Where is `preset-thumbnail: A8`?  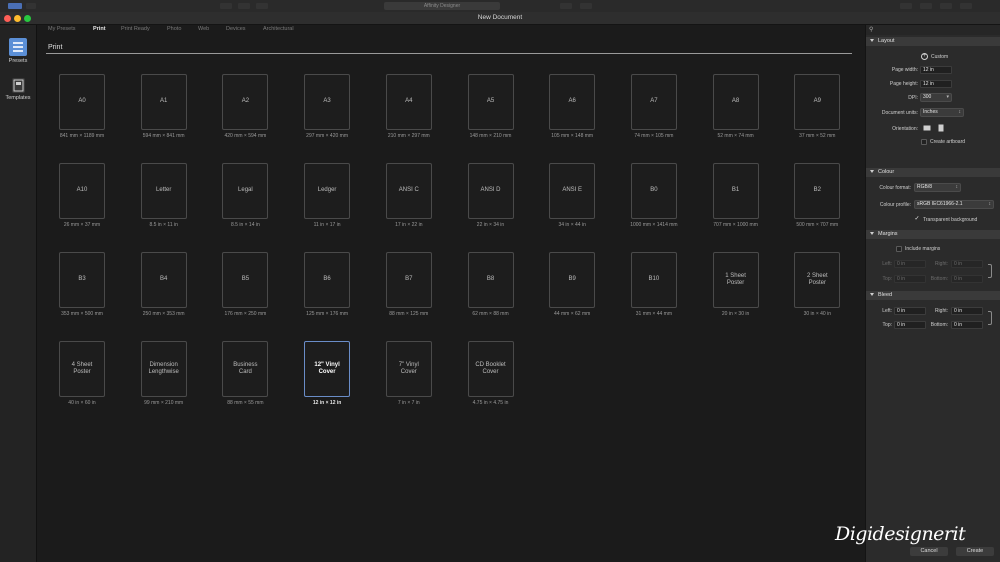 preset-thumbnail: A8 is located at coordinates (735, 102).